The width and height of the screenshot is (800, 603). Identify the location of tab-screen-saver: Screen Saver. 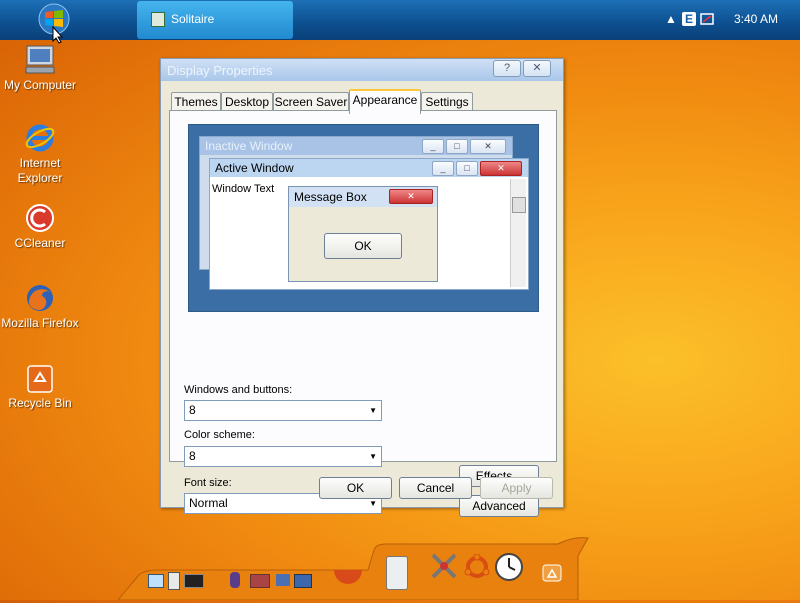
(311, 102).